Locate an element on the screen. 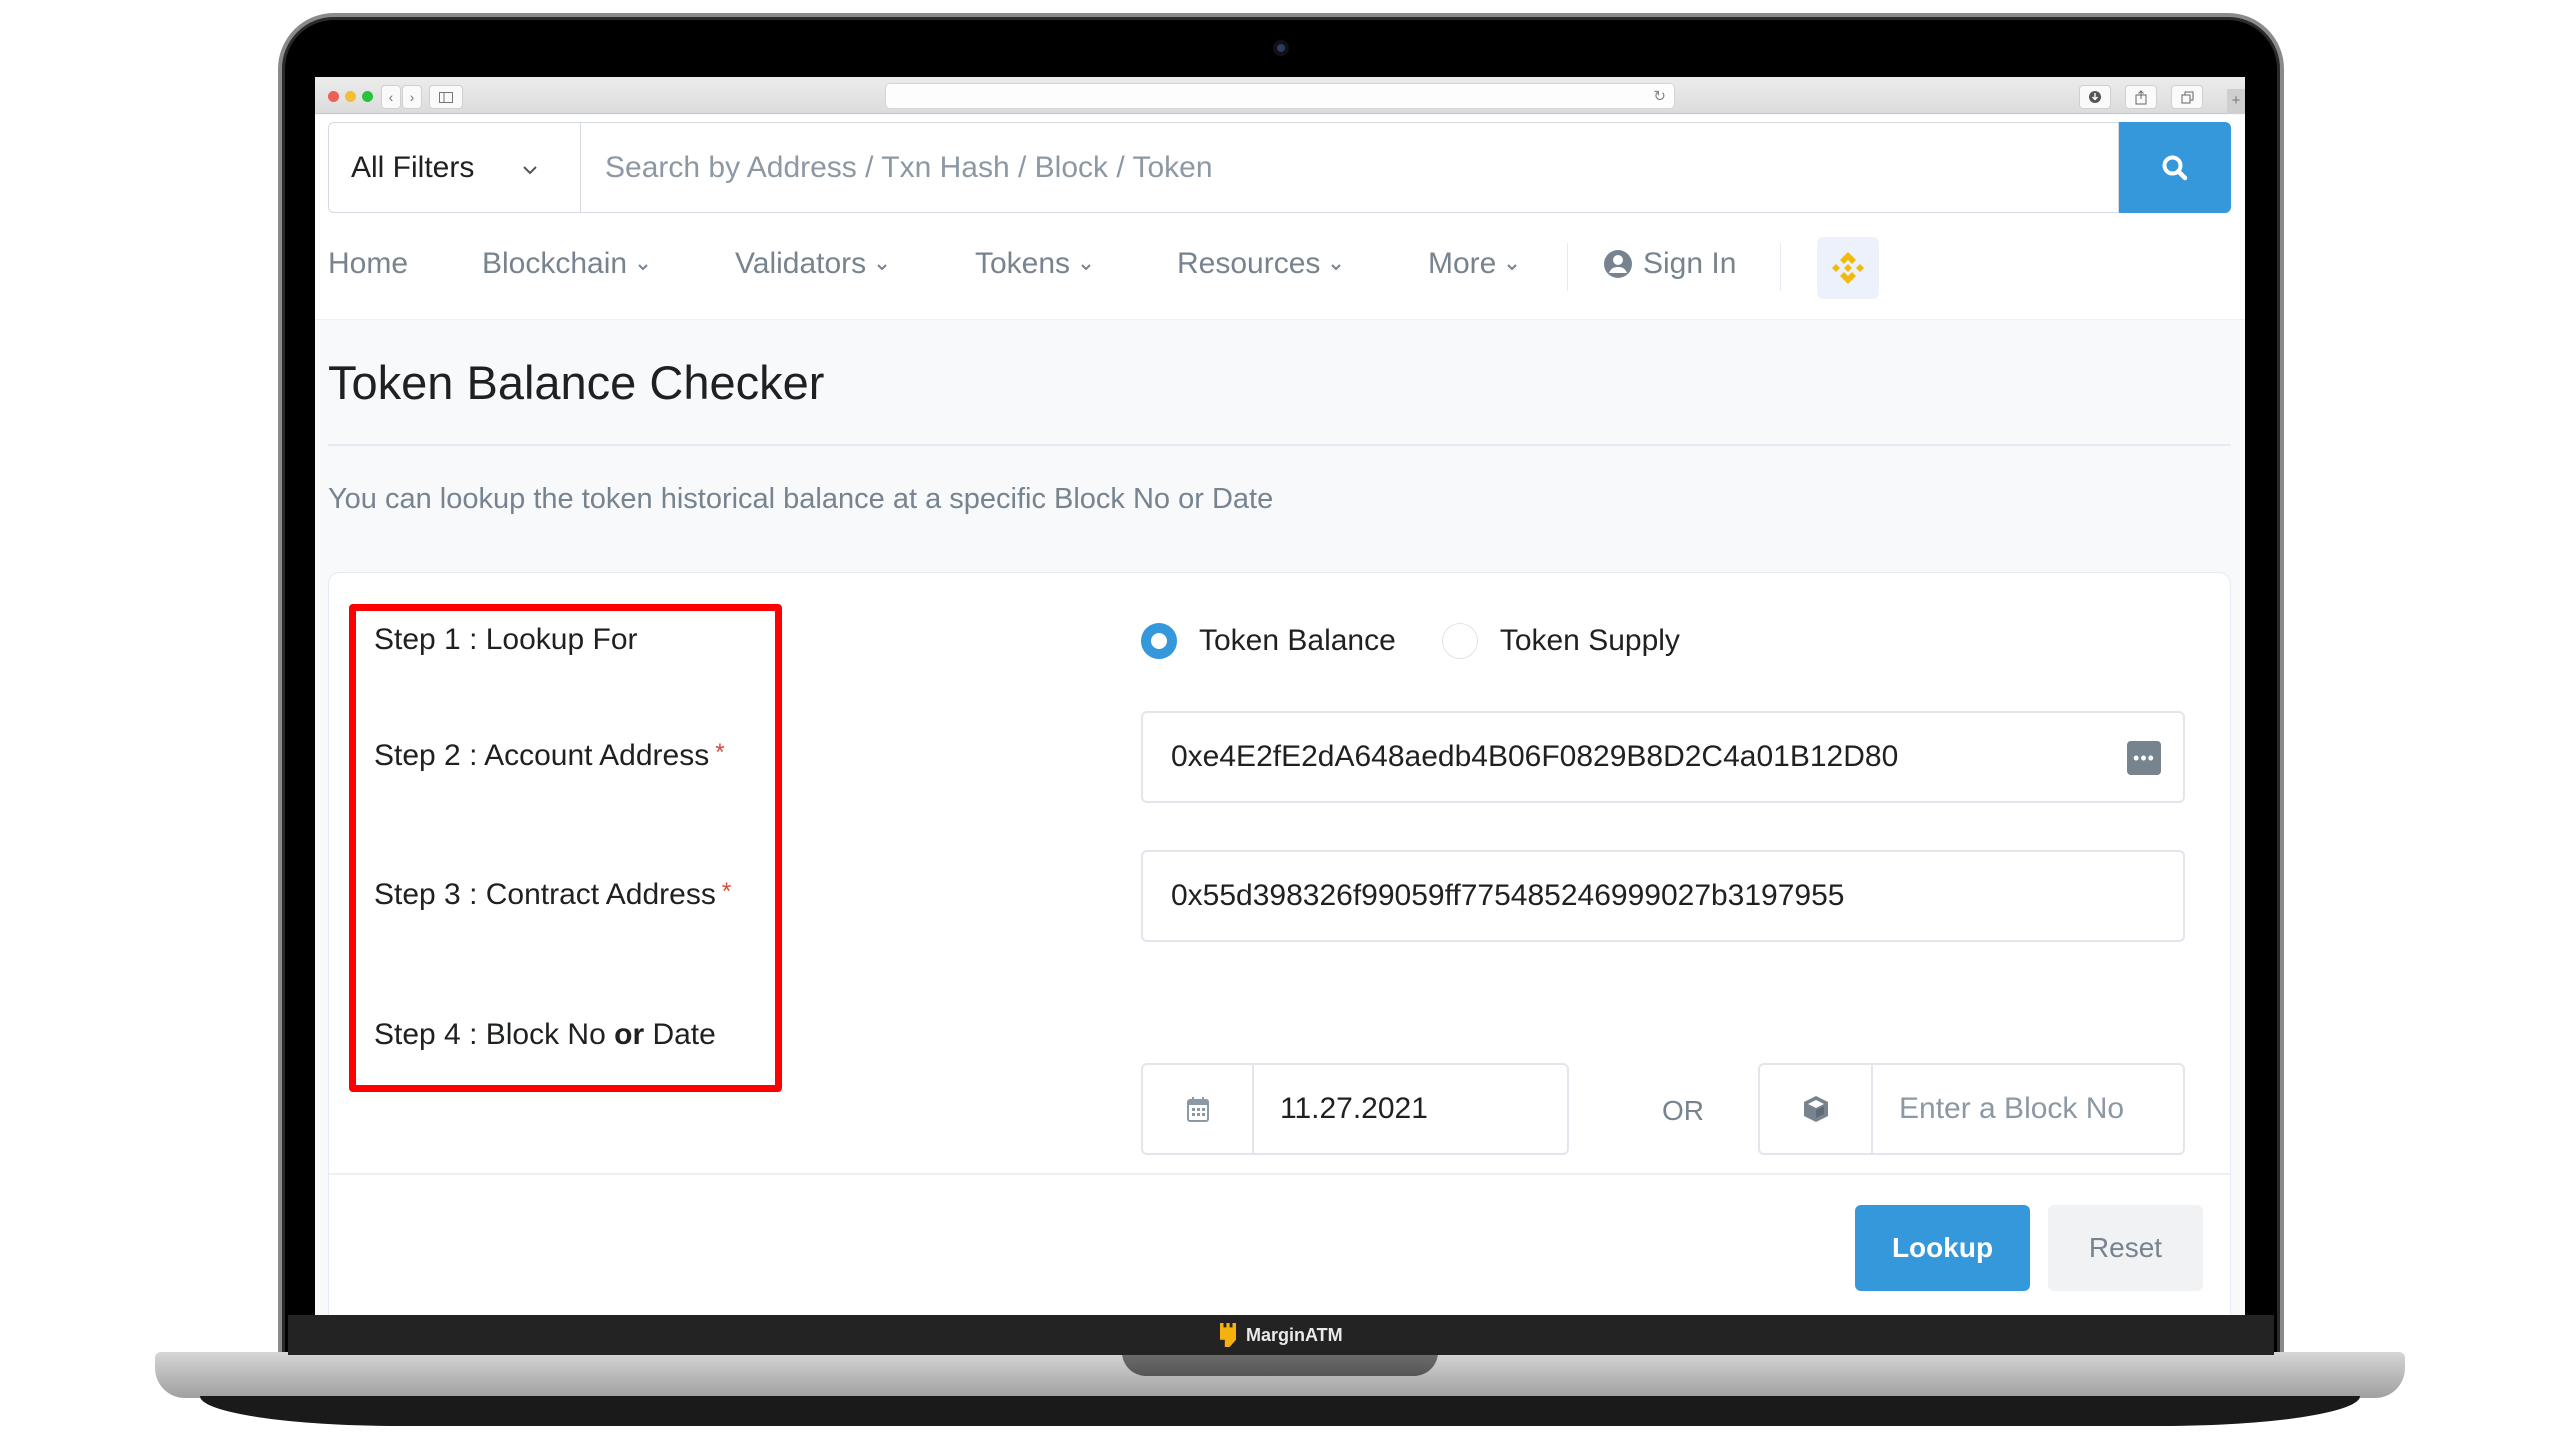 Image resolution: width=2560 pixels, height=1440 pixels. chevron-left-icon: ‹ is located at coordinates (391, 97).